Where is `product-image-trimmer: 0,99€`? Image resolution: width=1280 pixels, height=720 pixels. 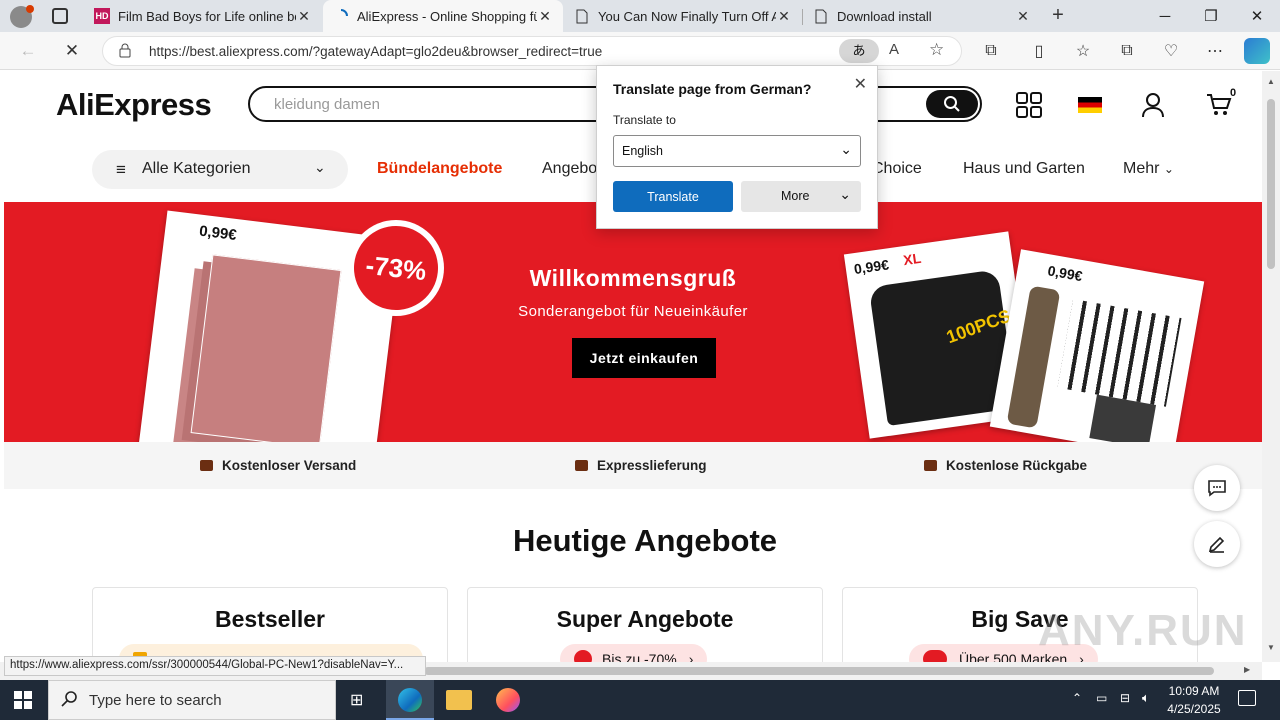
product-image-trimmer: 0,99€ is located at coordinates (1097, 345).